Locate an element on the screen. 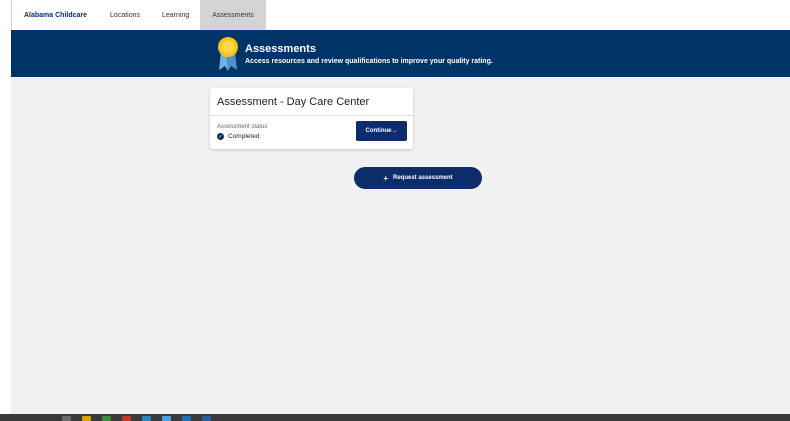 The width and height of the screenshot is (790, 421). continue-button: Continue→ is located at coordinates (381, 131).